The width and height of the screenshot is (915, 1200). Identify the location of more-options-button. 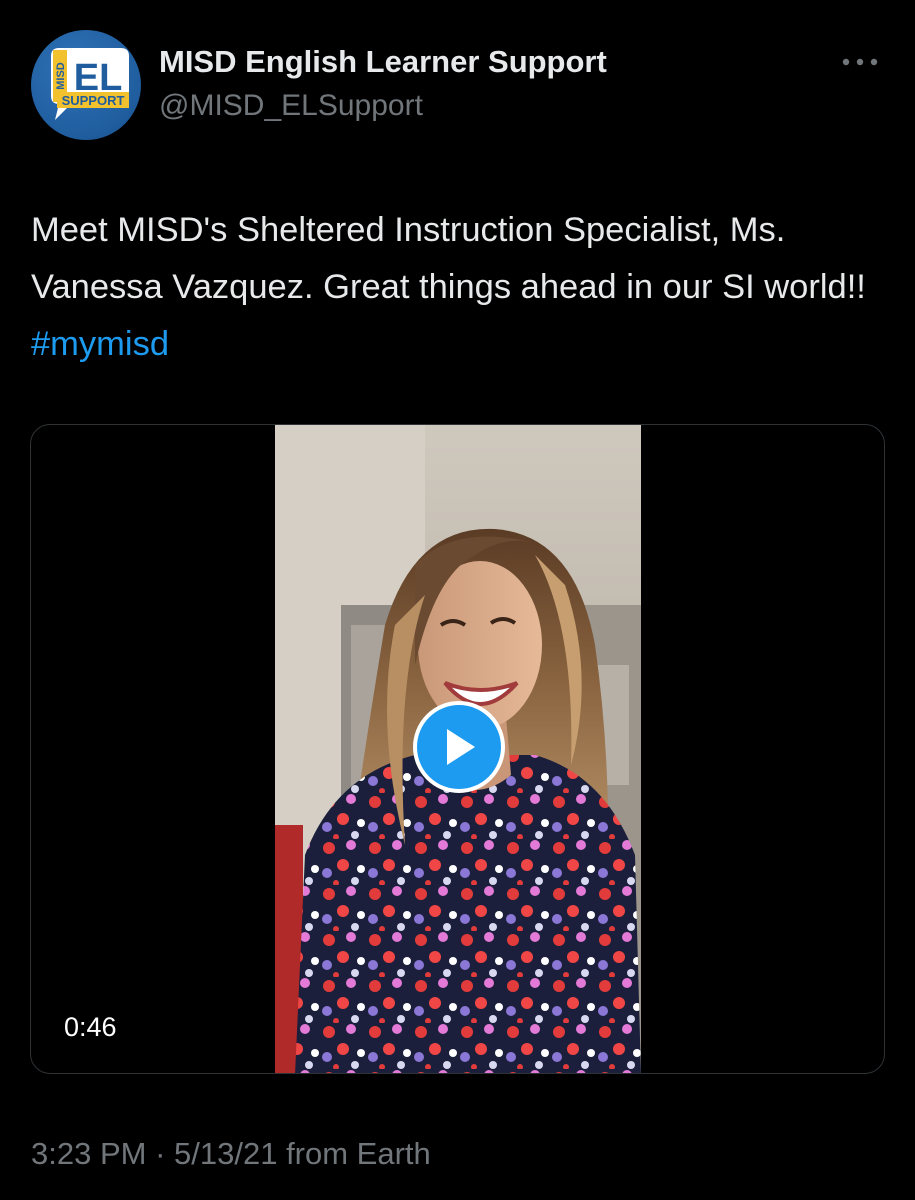
(860, 62).